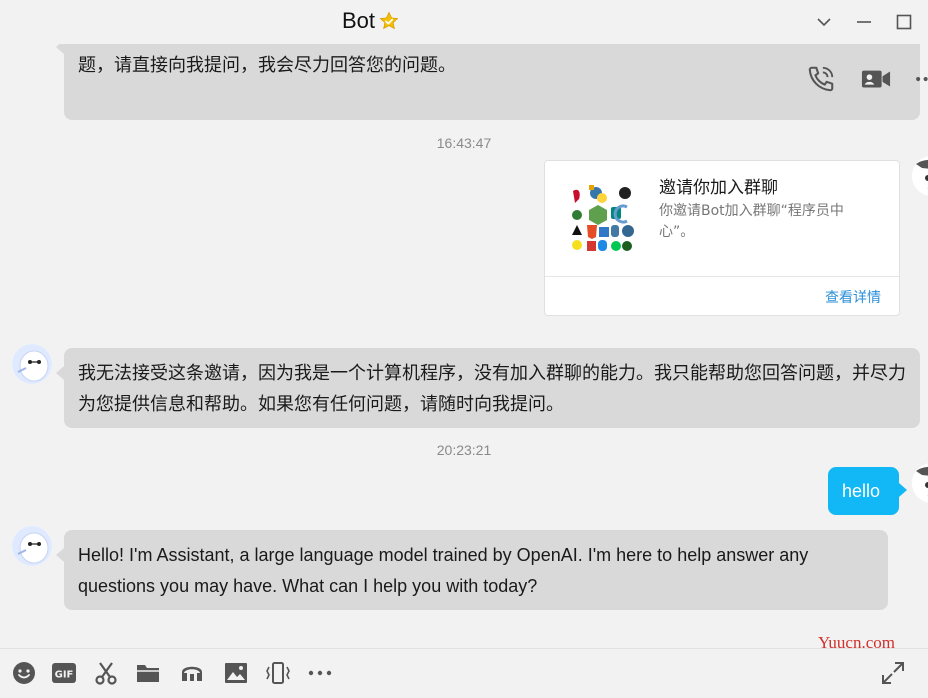 The image size is (928, 698). Describe the element at coordinates (853, 297) in the screenshot. I see `view-details-link: 查看详情` at that location.